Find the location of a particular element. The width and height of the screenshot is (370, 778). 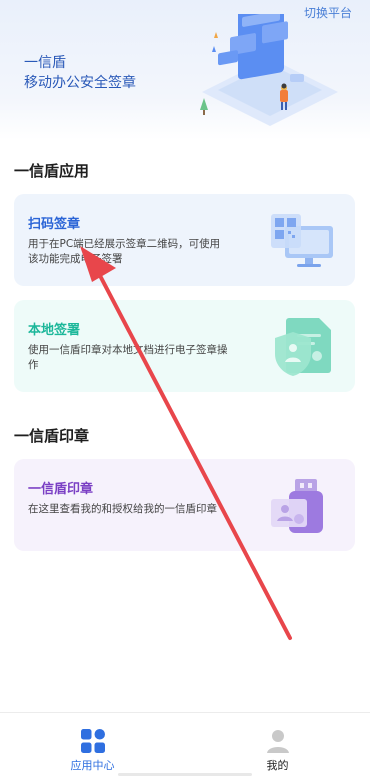

usb-key-icon is located at coordinates (297, 506).